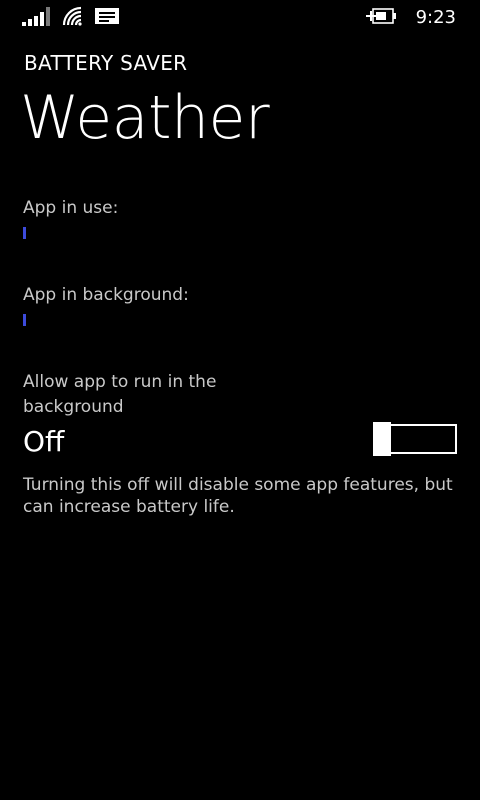  Describe the element at coordinates (44, 441) in the screenshot. I see `toggle-state-label: Off` at that location.